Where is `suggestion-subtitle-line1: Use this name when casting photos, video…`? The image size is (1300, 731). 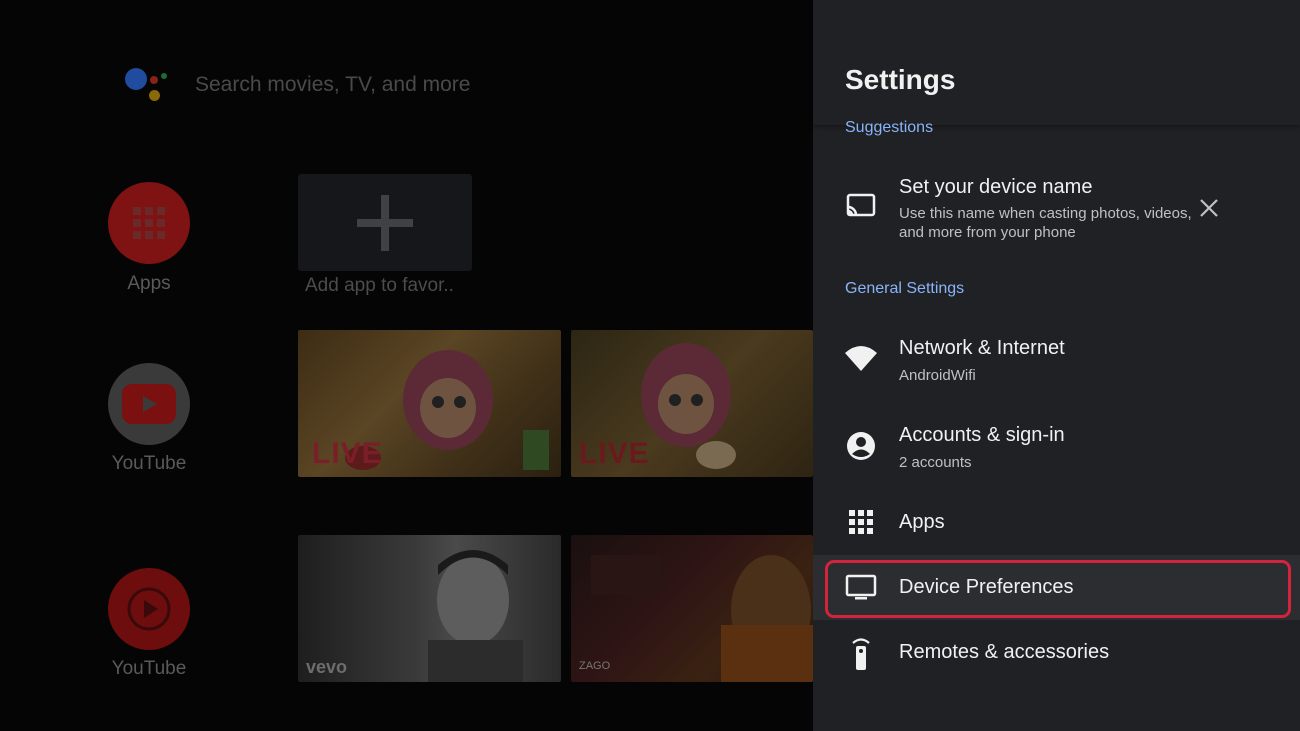 suggestion-subtitle-line1: Use this name when casting photos, video… is located at coordinates (1045, 213).